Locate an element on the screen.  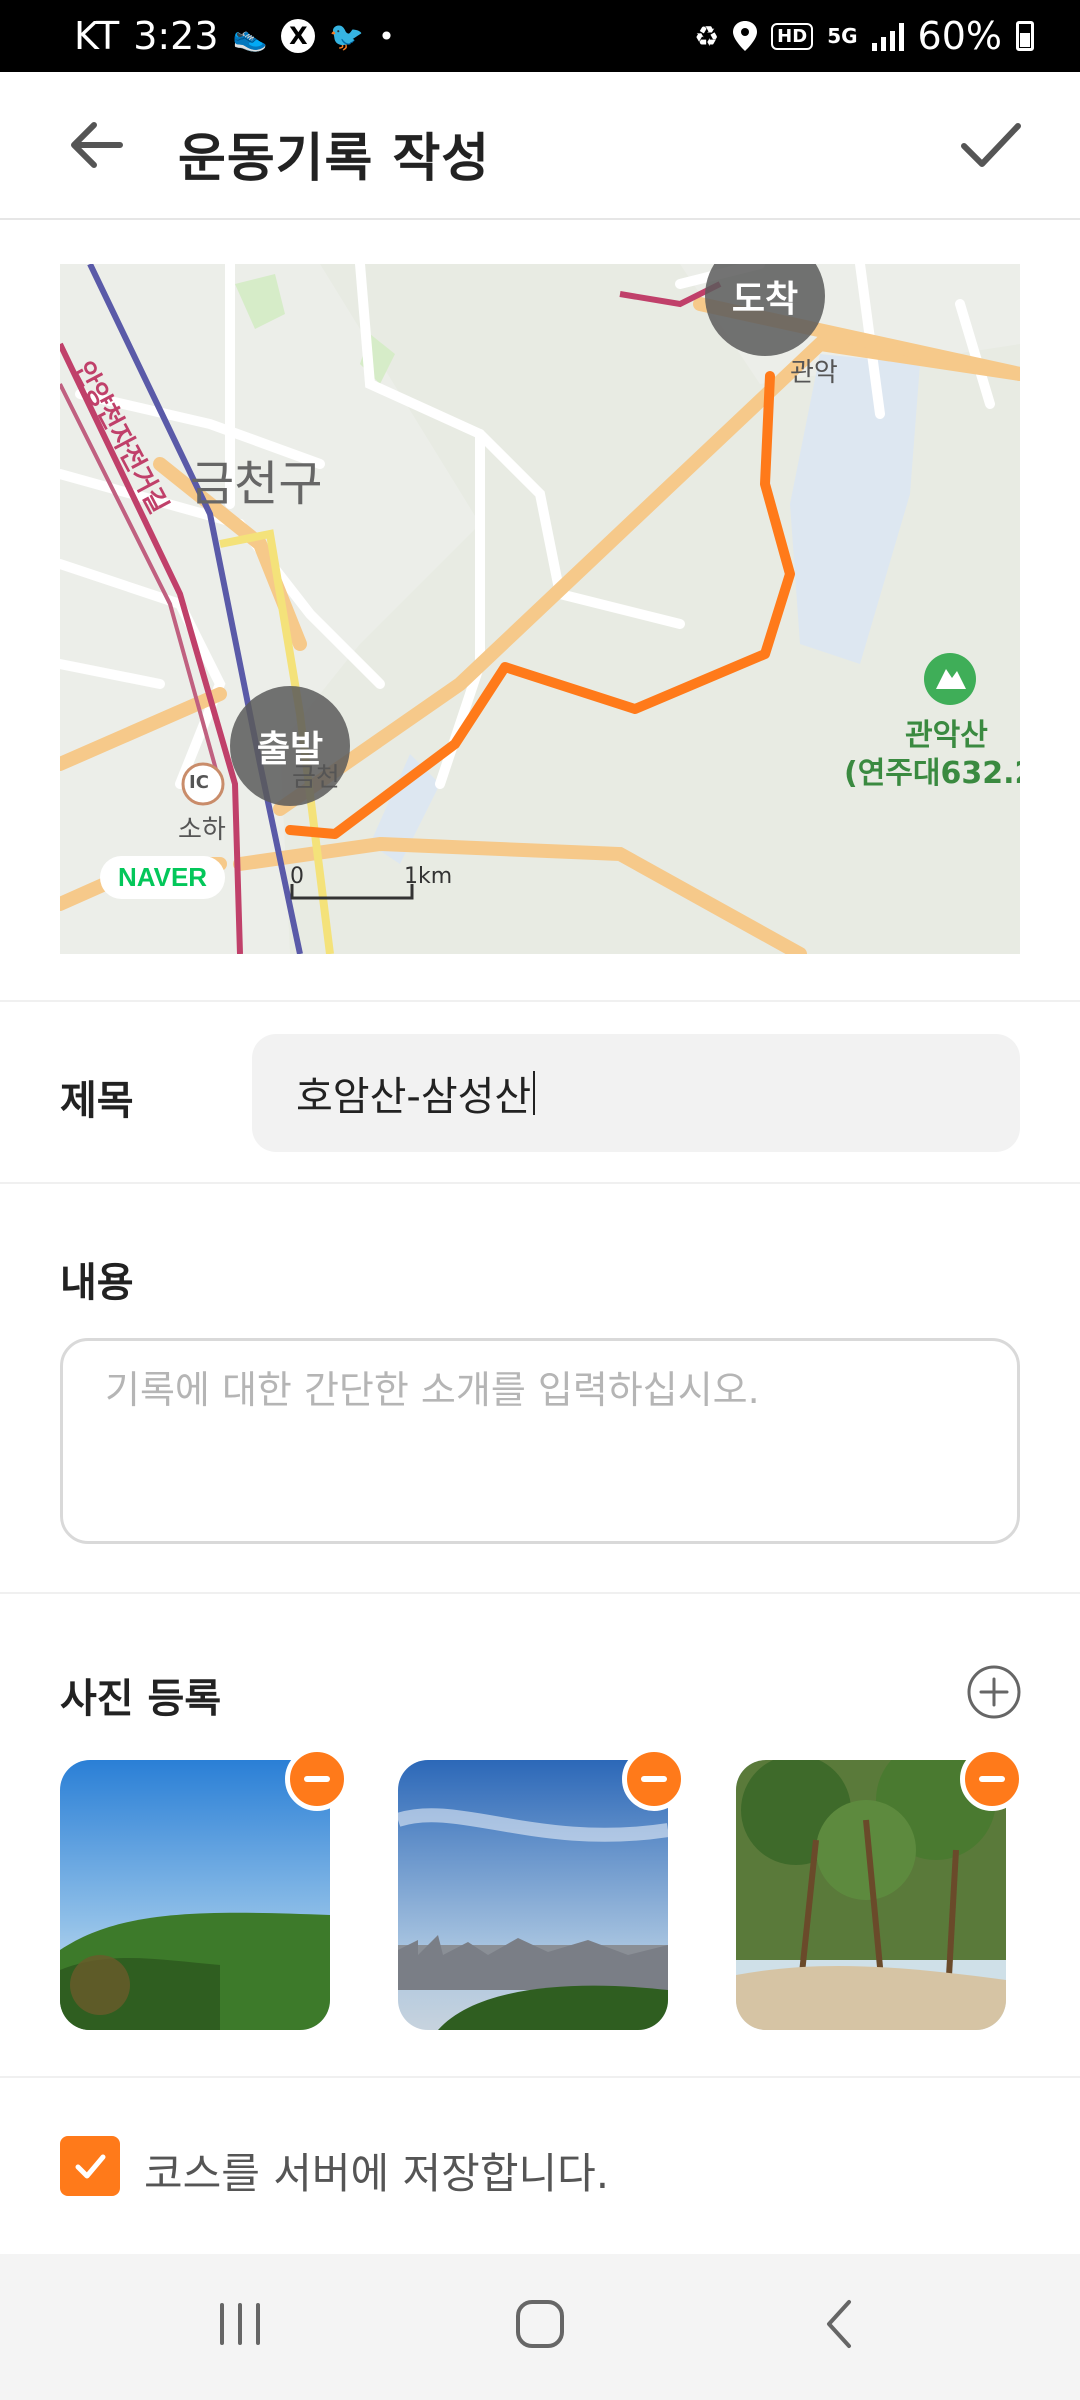
save-course-checkbox is located at coordinates (90, 2166).